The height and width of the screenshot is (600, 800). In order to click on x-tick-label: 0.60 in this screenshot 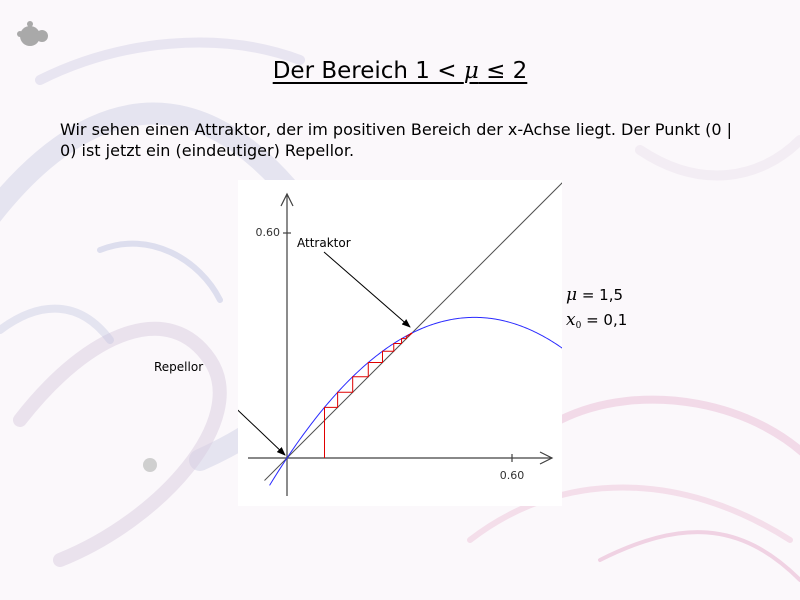, I will do `click(512, 475)`.